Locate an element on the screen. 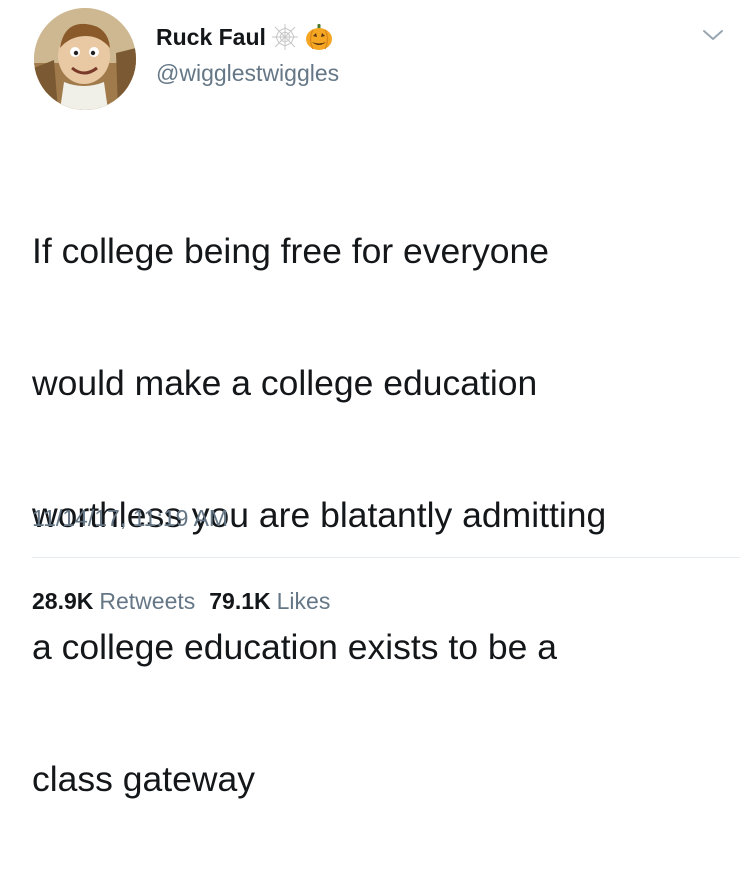 This screenshot has width=750, height=878. display-name: Ruck Faul is located at coordinates (211, 37).